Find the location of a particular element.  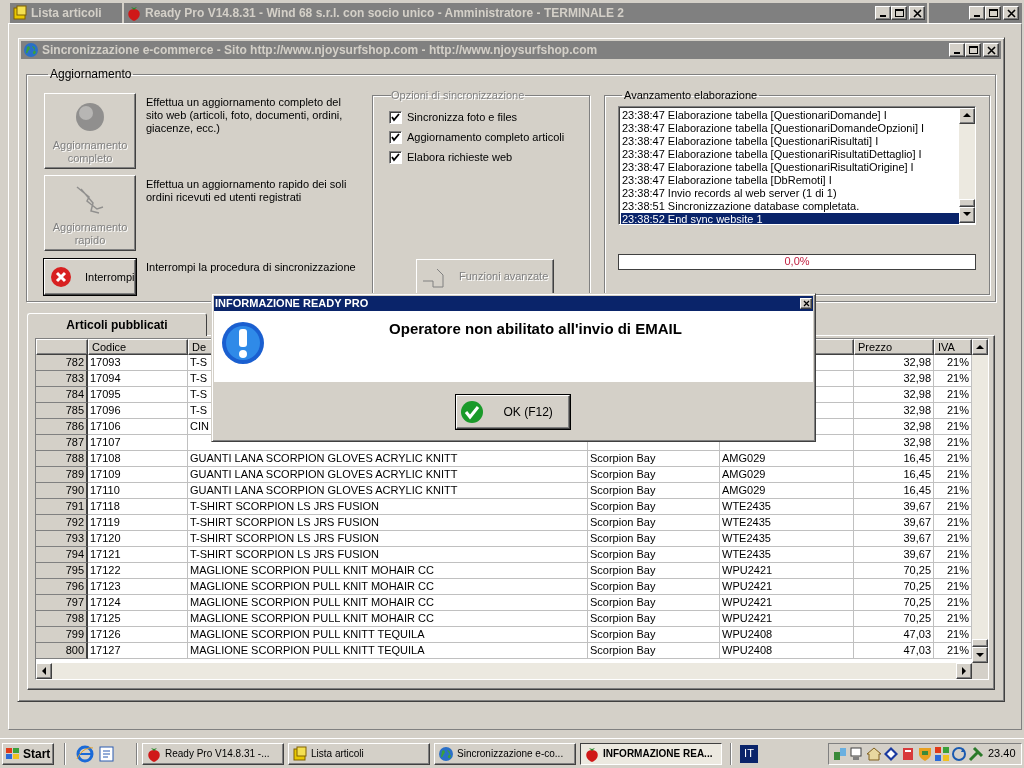

sync-icon is located at coordinates (959, 753).